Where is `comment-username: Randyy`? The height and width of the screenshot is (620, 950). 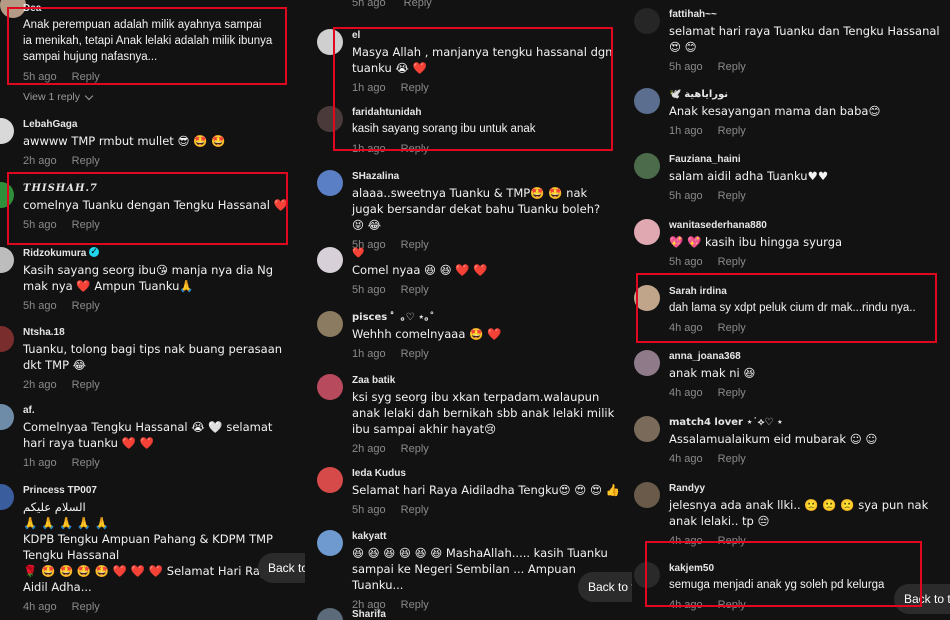
comment-username: Randyy is located at coordinates (807, 488).